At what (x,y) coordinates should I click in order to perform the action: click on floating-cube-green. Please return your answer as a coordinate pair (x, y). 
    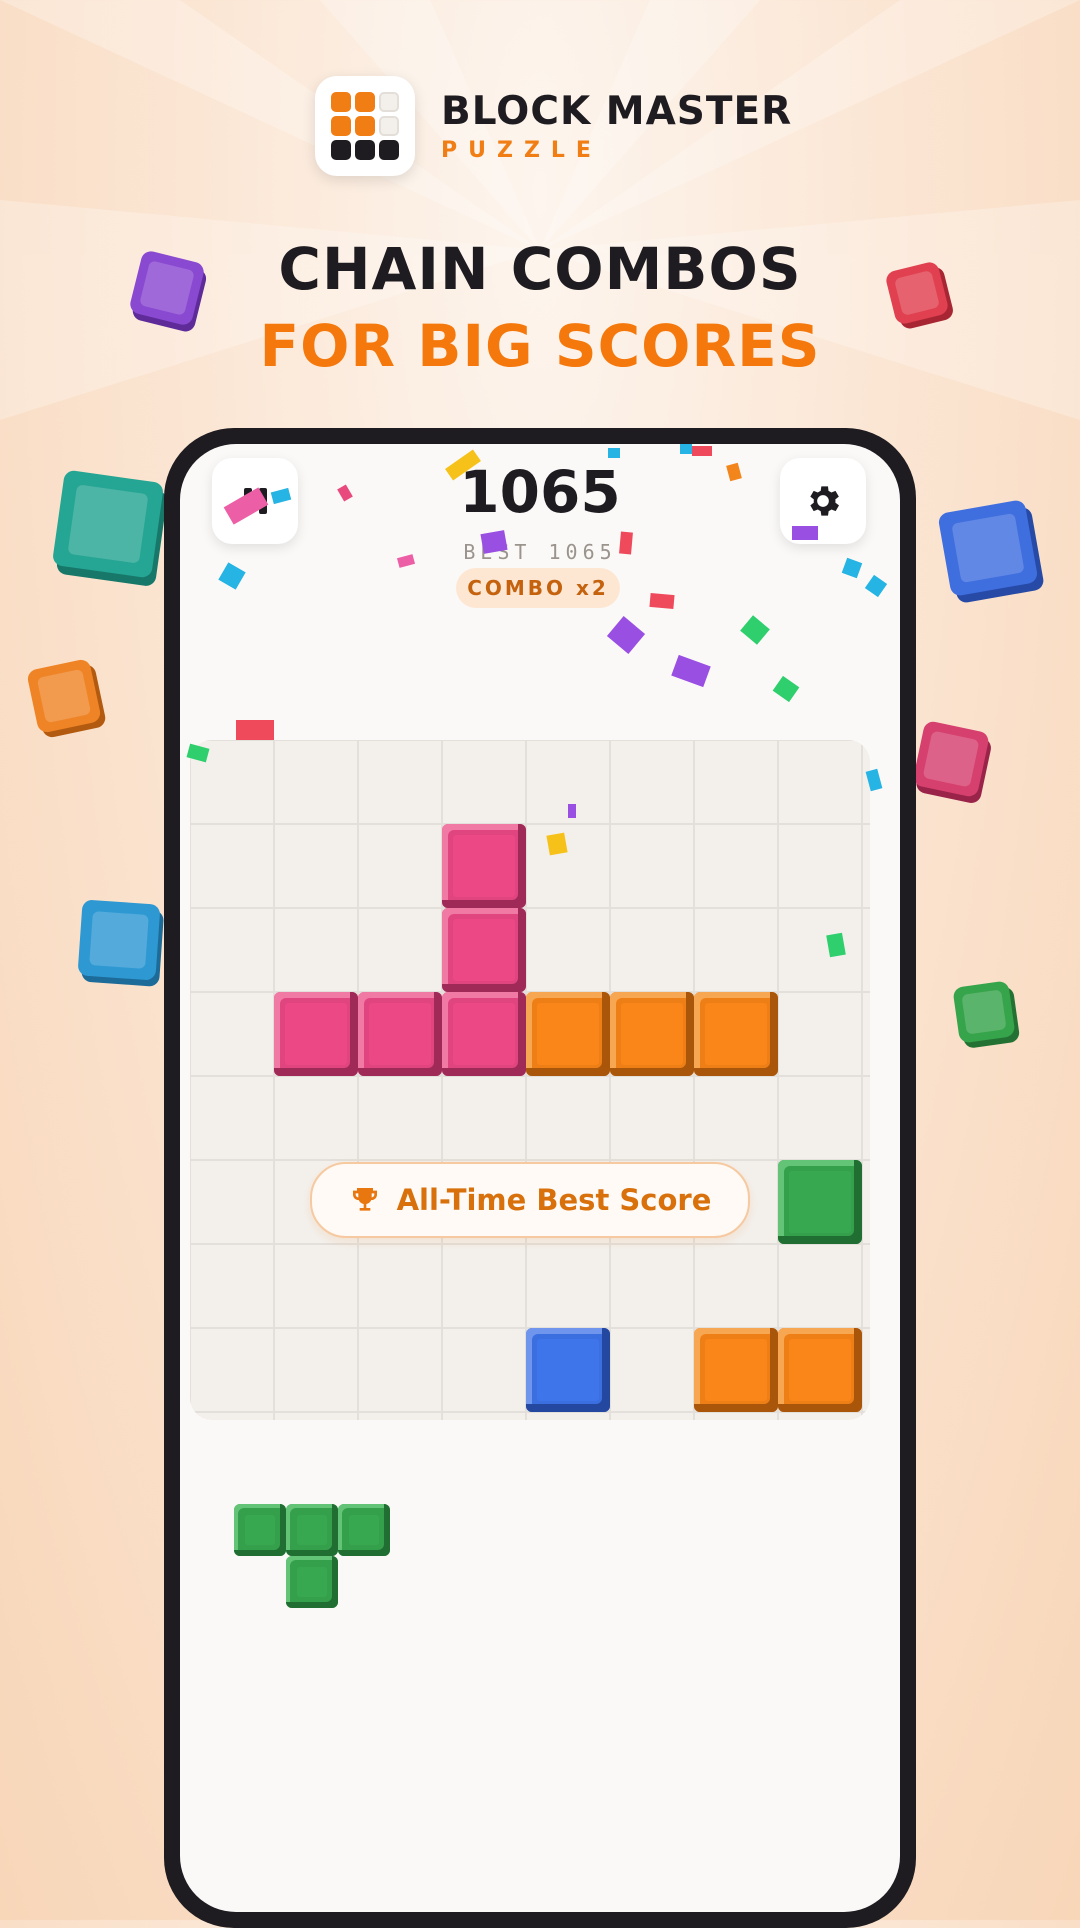
    Looking at the image, I should click on (984, 1012).